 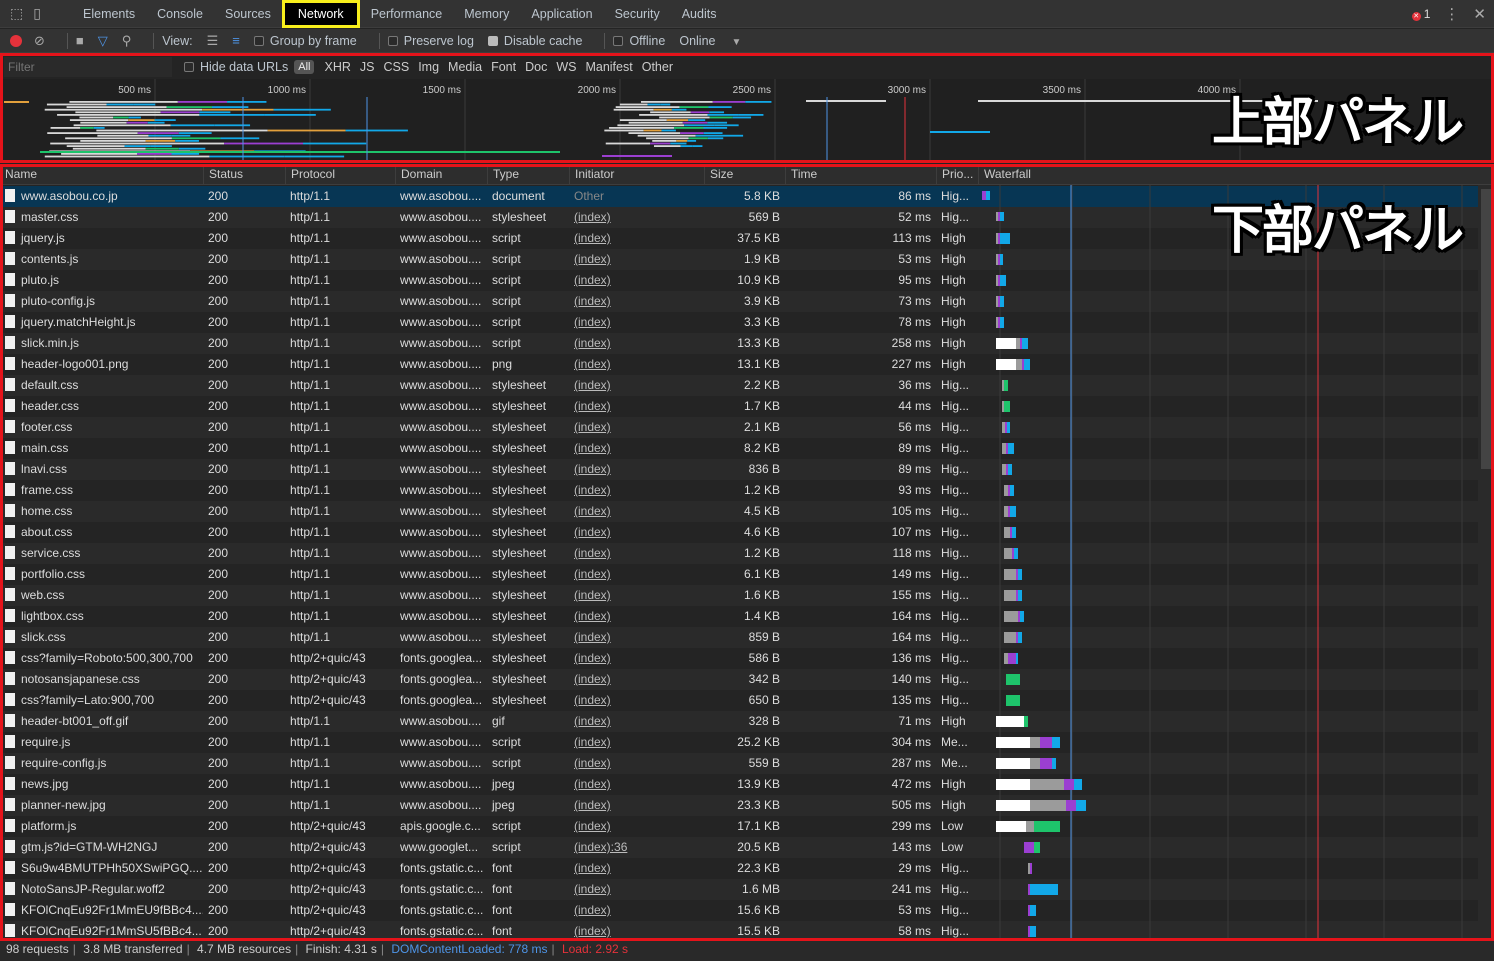 I want to click on column-header-waterfall: Waterfall, so click(x=1228, y=175).